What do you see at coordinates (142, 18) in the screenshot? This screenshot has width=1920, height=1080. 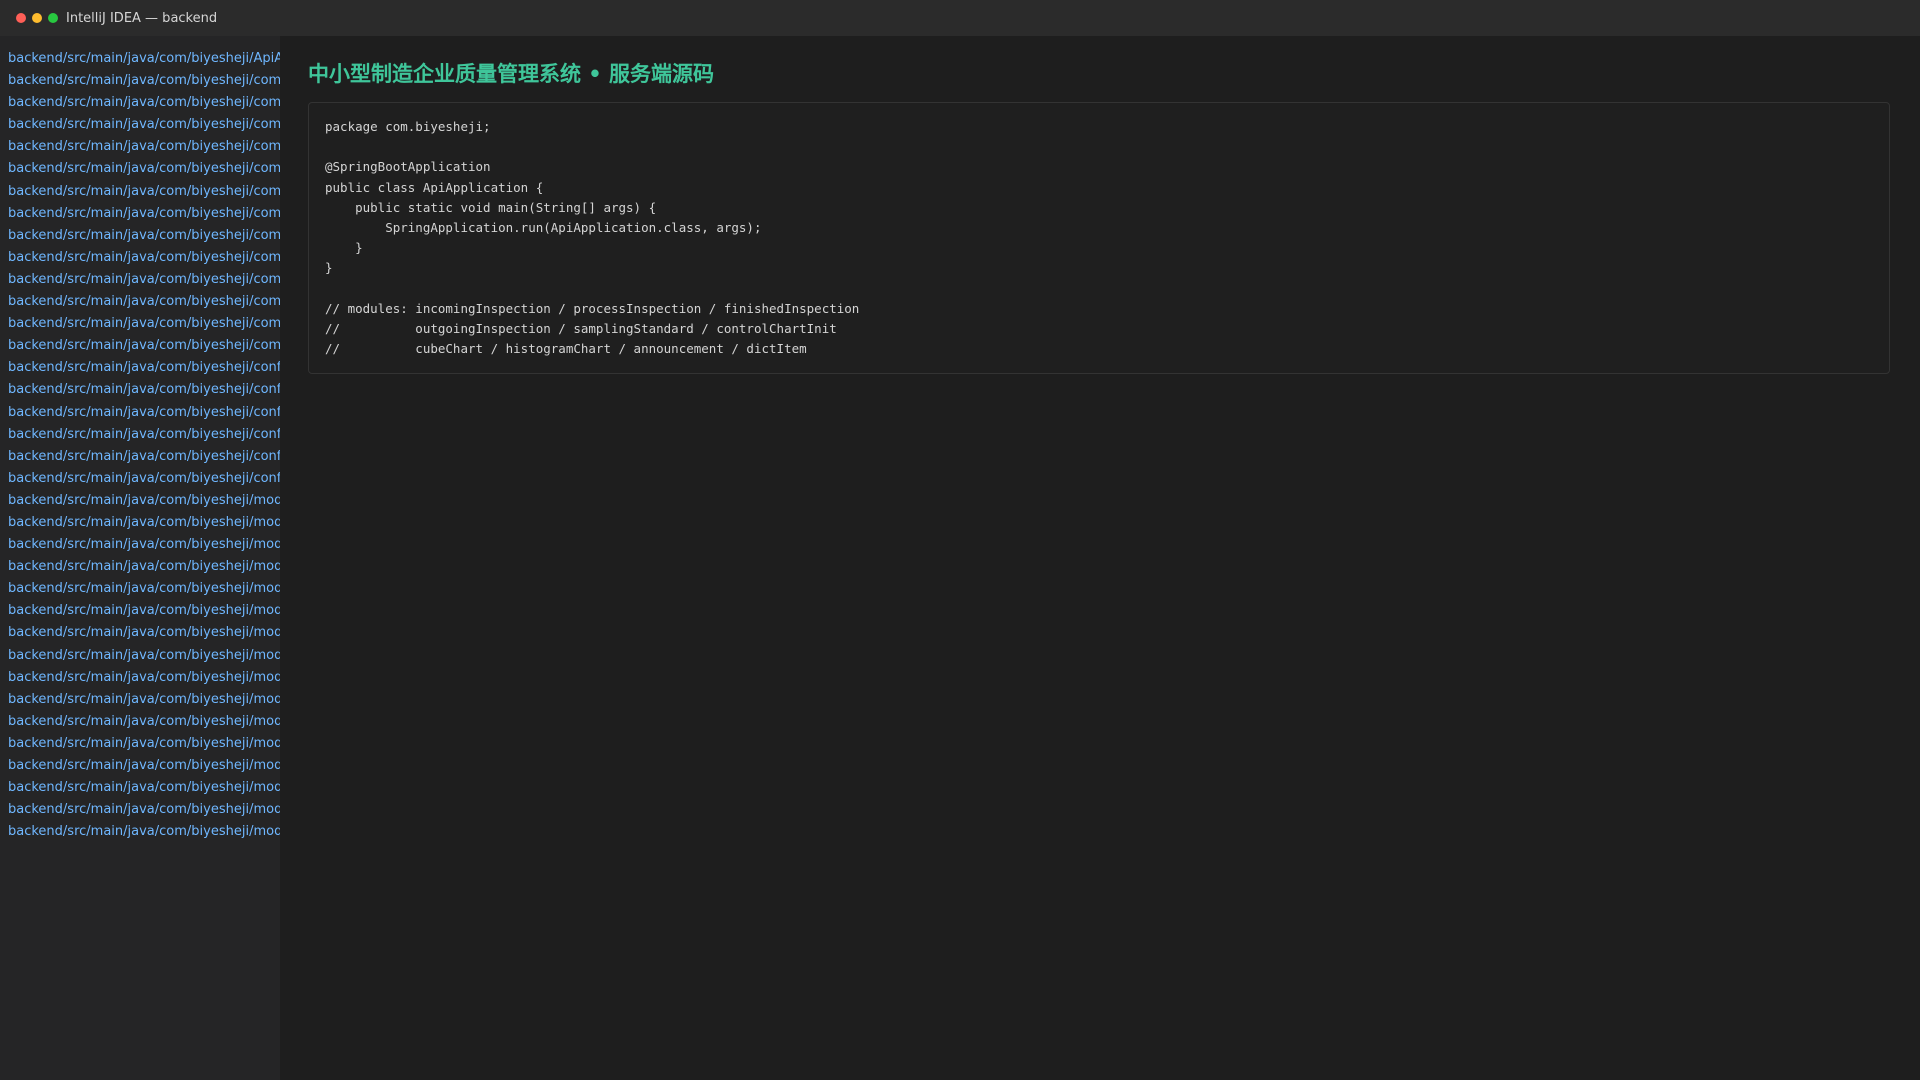 I see `window-title: IntelliJ IDEA — backend` at bounding box center [142, 18].